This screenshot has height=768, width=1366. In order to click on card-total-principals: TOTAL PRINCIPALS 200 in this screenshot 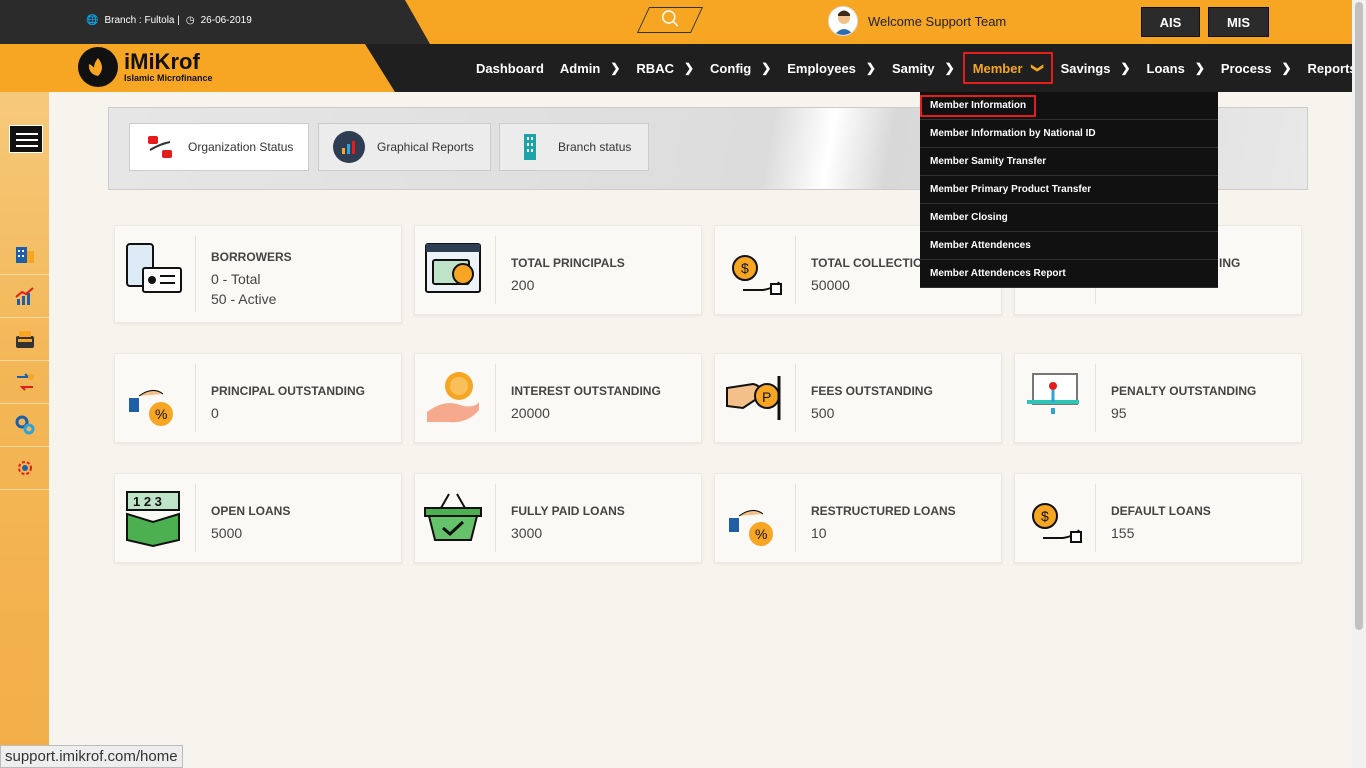, I will do `click(558, 270)`.